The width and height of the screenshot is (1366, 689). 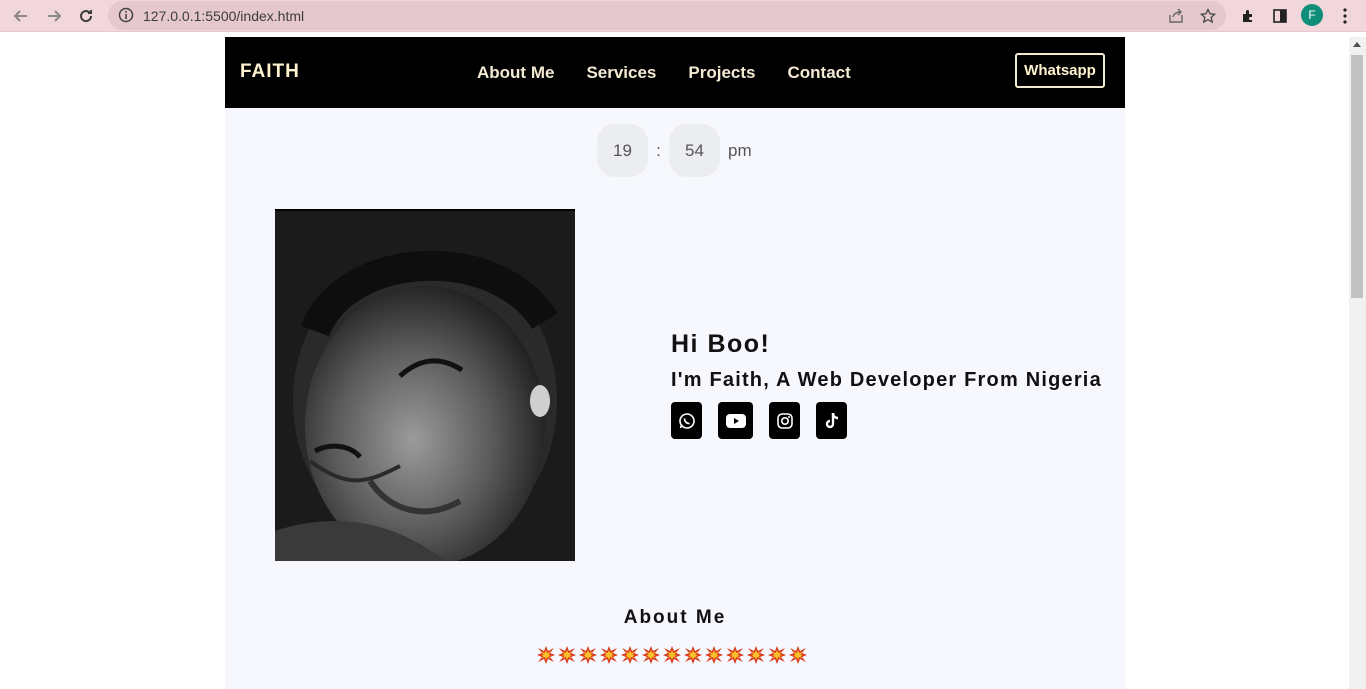 I want to click on whatsapp-button: Whatsapp, so click(x=1060, y=70).